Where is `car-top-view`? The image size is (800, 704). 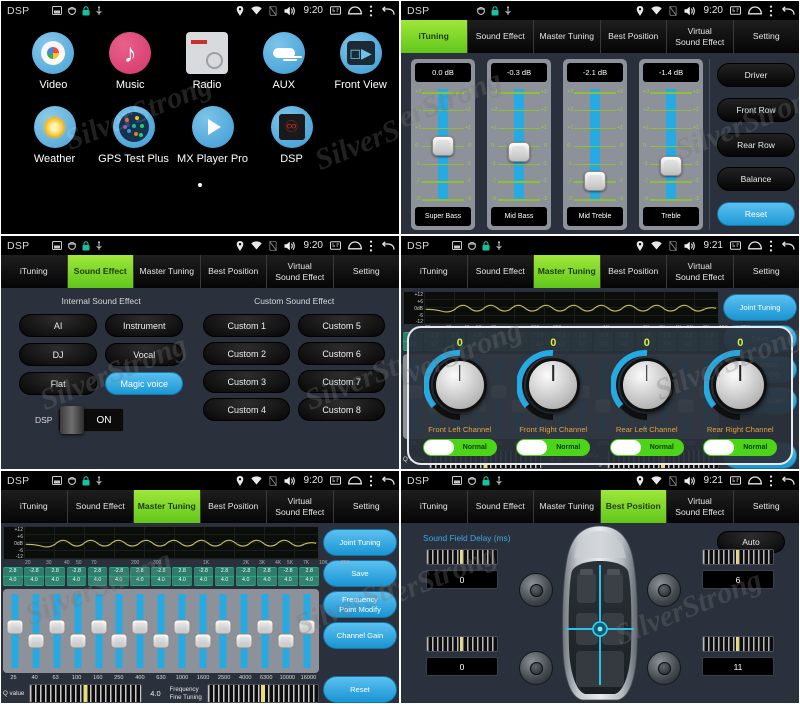
car-top-view is located at coordinates (600, 614).